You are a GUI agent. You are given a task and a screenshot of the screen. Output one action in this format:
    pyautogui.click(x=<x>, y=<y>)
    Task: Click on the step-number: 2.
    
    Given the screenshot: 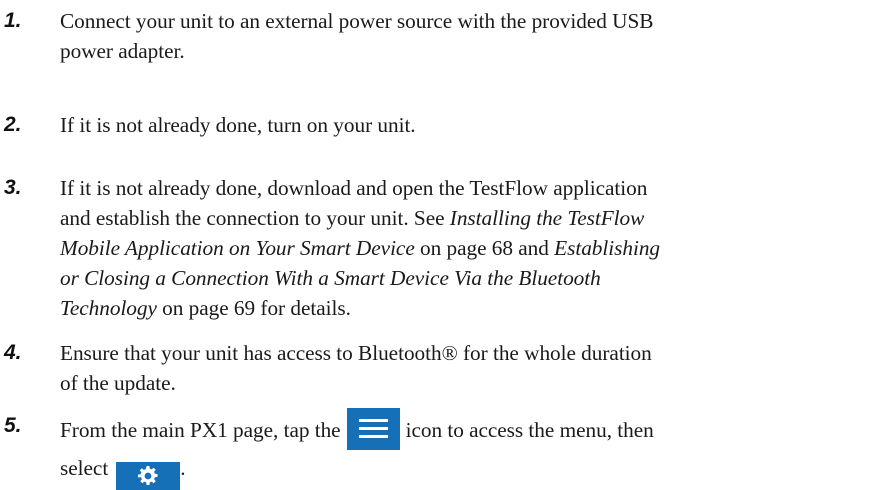 What is the action you would take?
    pyautogui.click(x=13, y=124)
    